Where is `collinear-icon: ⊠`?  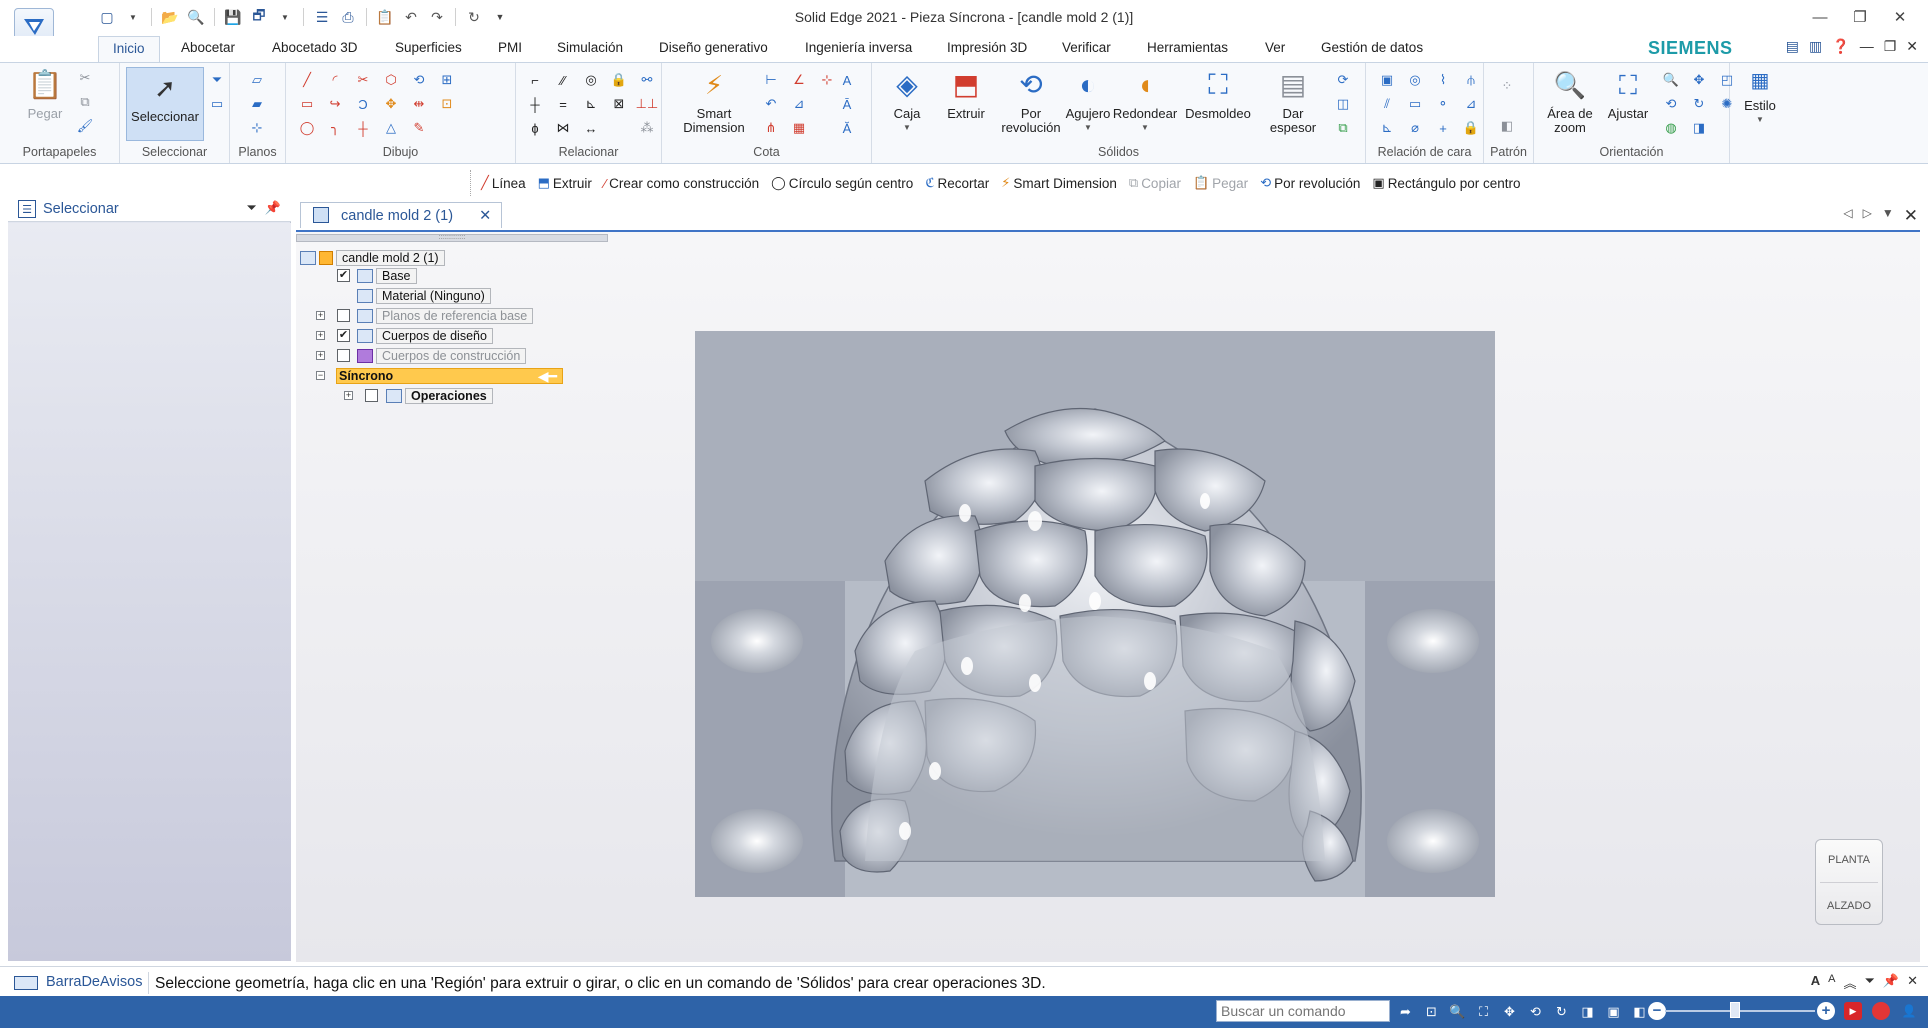
collinear-icon: ⊠ is located at coordinates (619, 104).